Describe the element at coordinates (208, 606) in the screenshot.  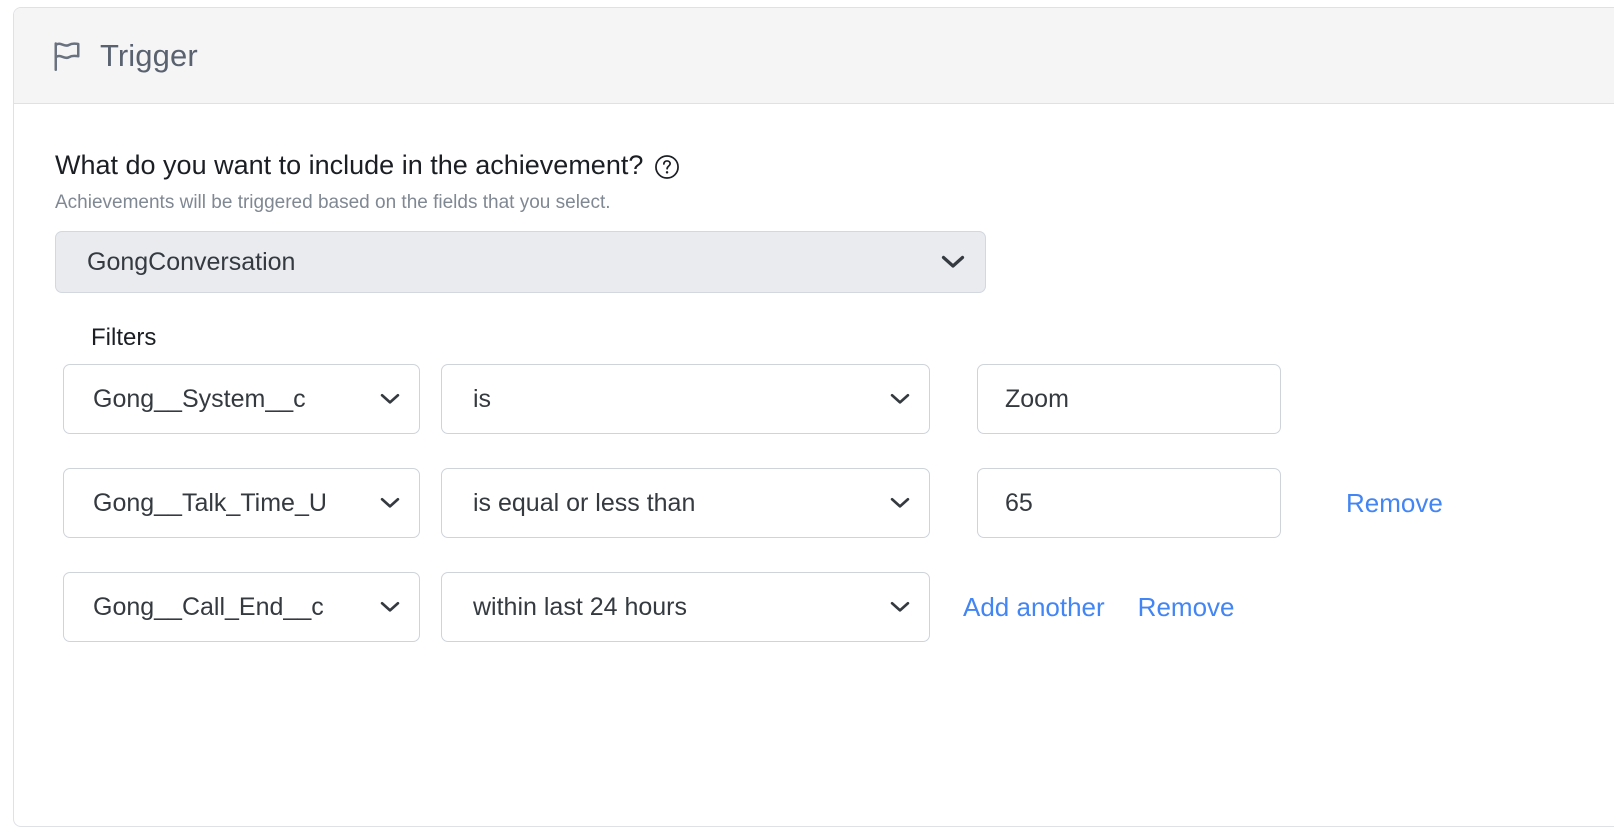
I see `filter-field-value: Gong__Call_End__c` at that location.